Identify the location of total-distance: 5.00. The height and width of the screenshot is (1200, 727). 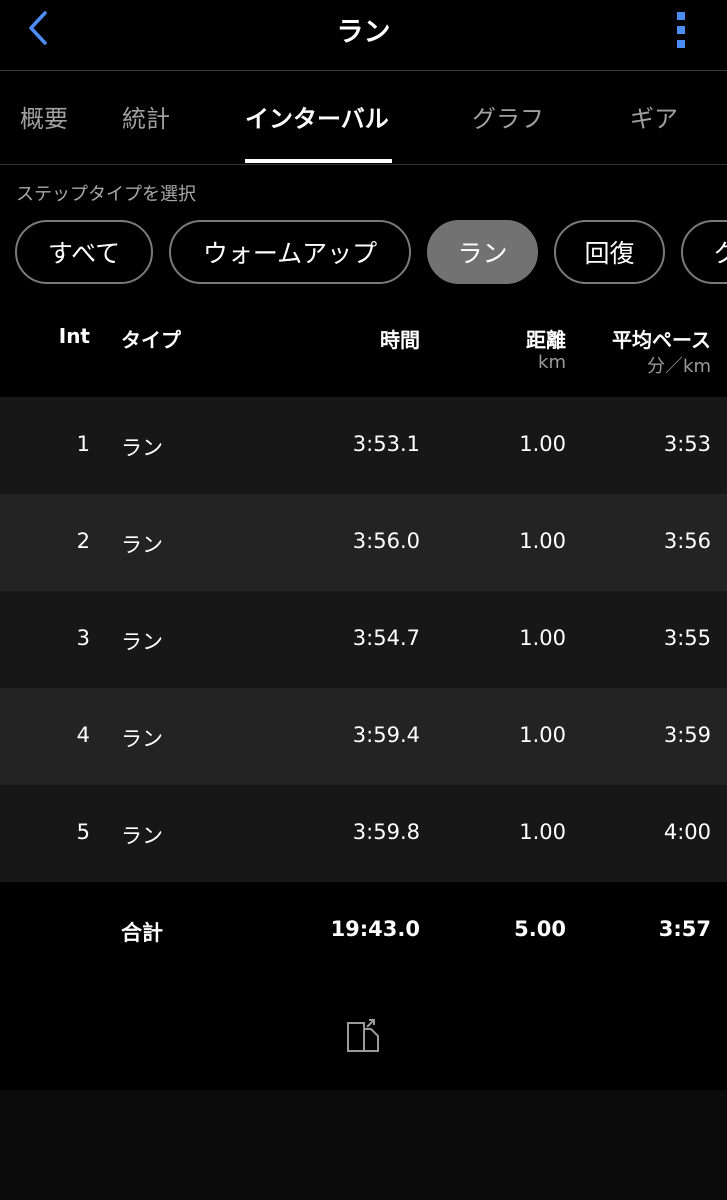
(540, 929).